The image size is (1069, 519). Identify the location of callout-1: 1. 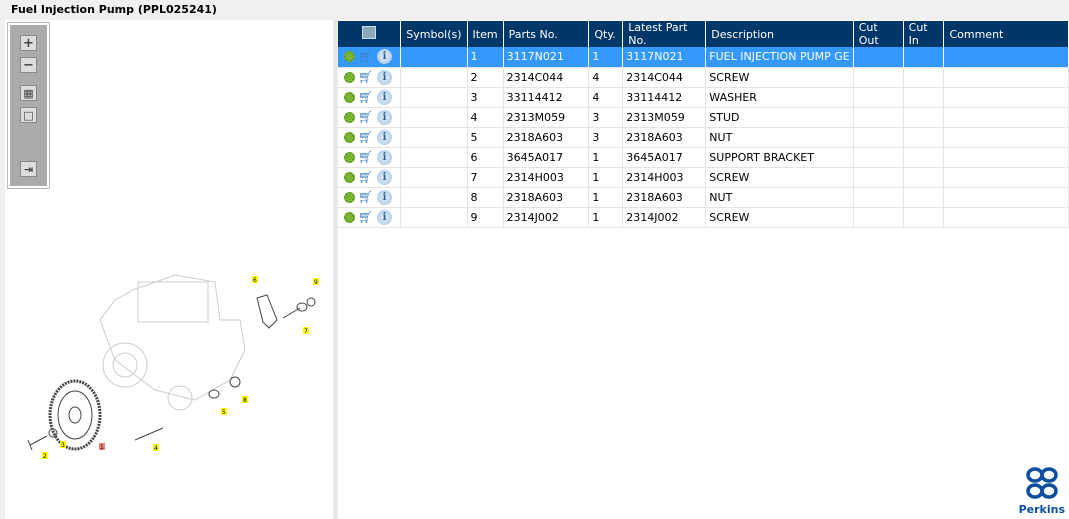
(102, 447).